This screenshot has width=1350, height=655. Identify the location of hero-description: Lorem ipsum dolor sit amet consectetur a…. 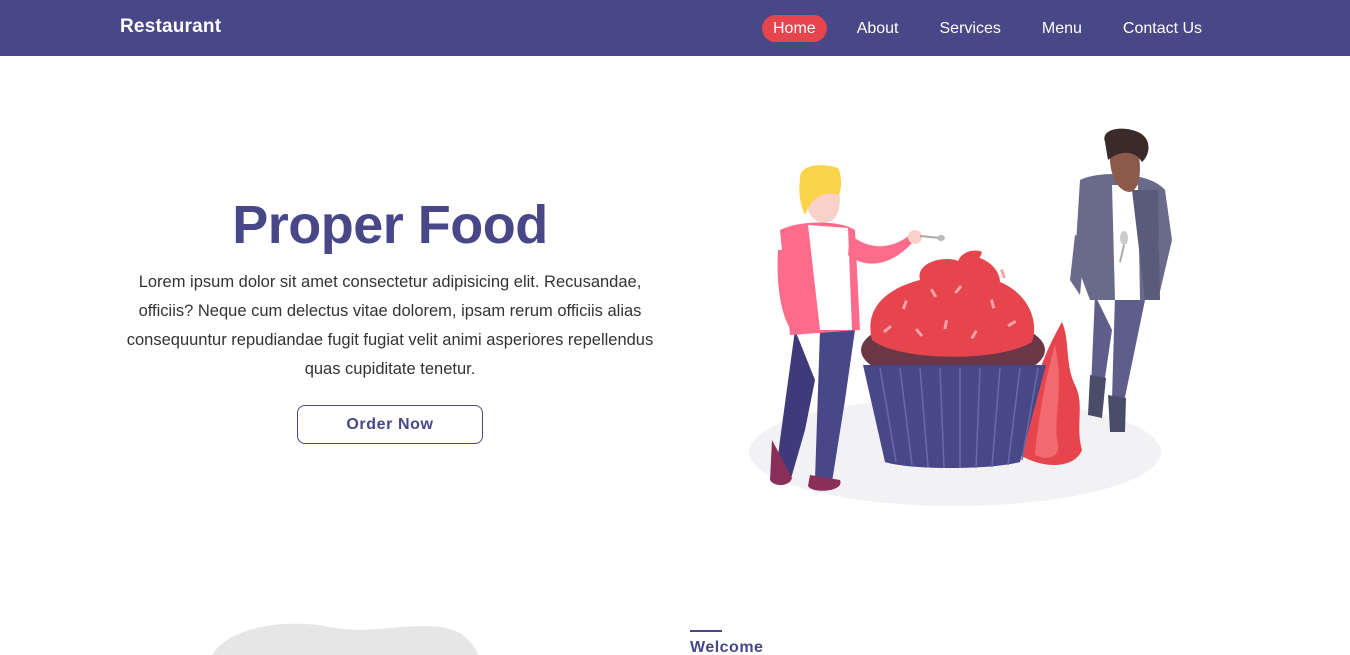
(390, 325).